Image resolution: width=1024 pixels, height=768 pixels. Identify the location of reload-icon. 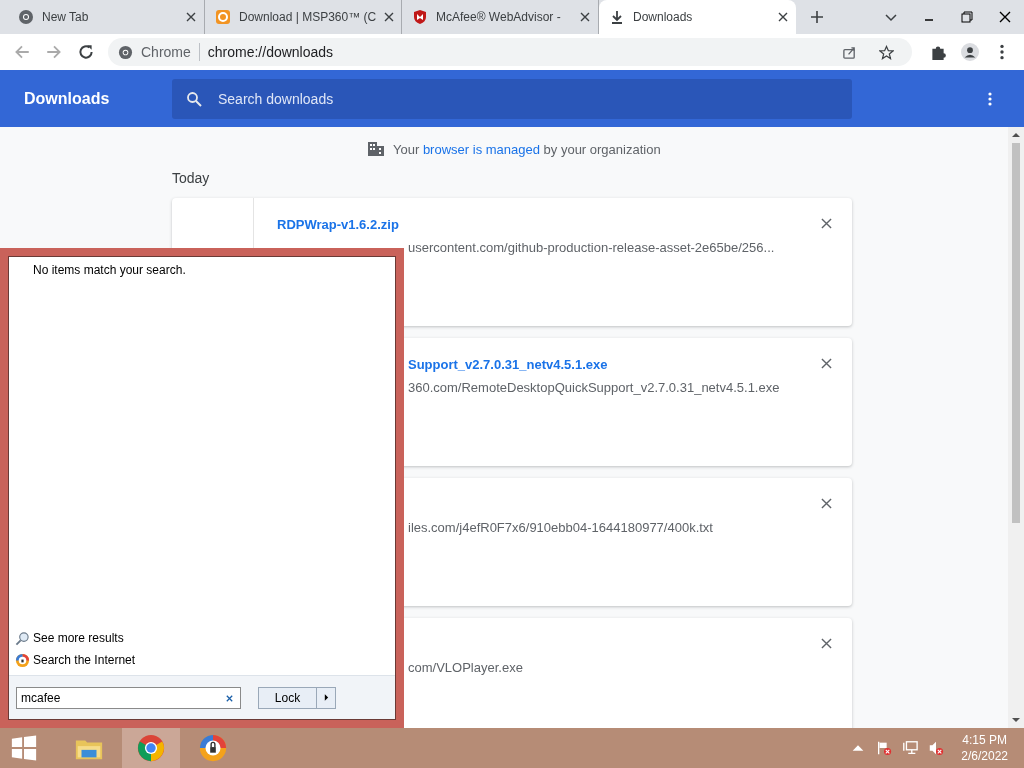
(86, 52).